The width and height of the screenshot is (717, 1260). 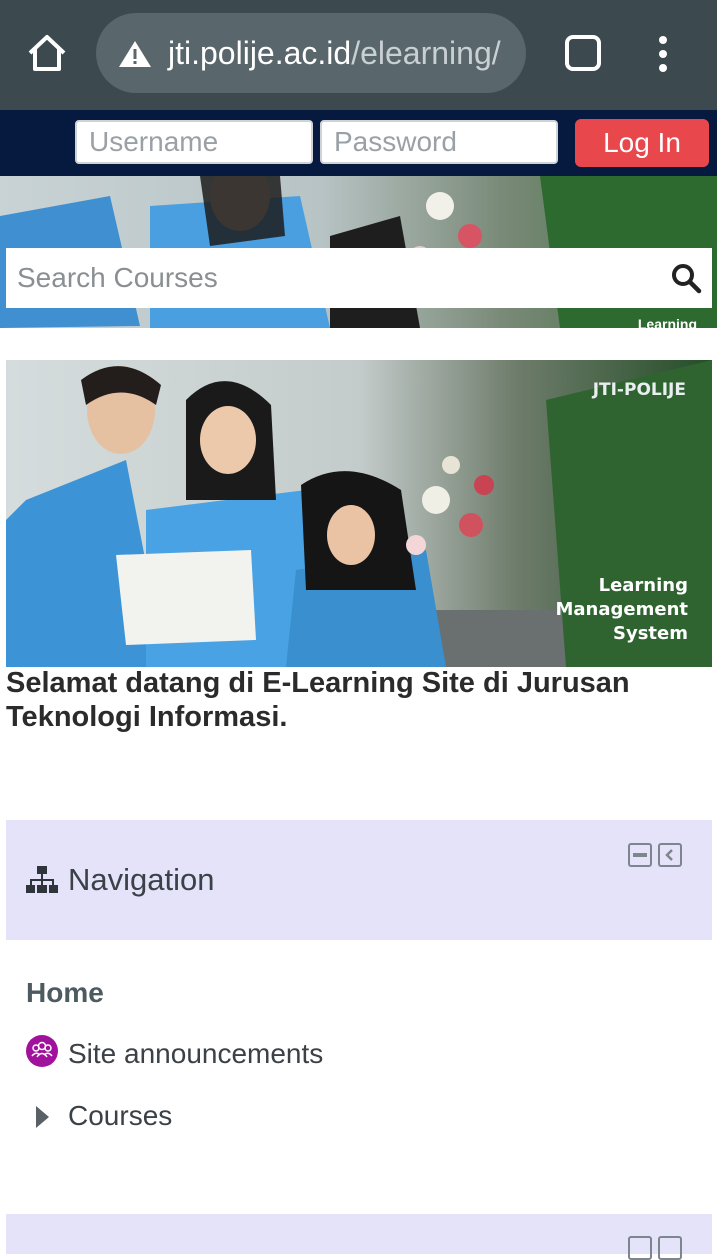 What do you see at coordinates (359, 1237) in the screenshot?
I see `next-block-header` at bounding box center [359, 1237].